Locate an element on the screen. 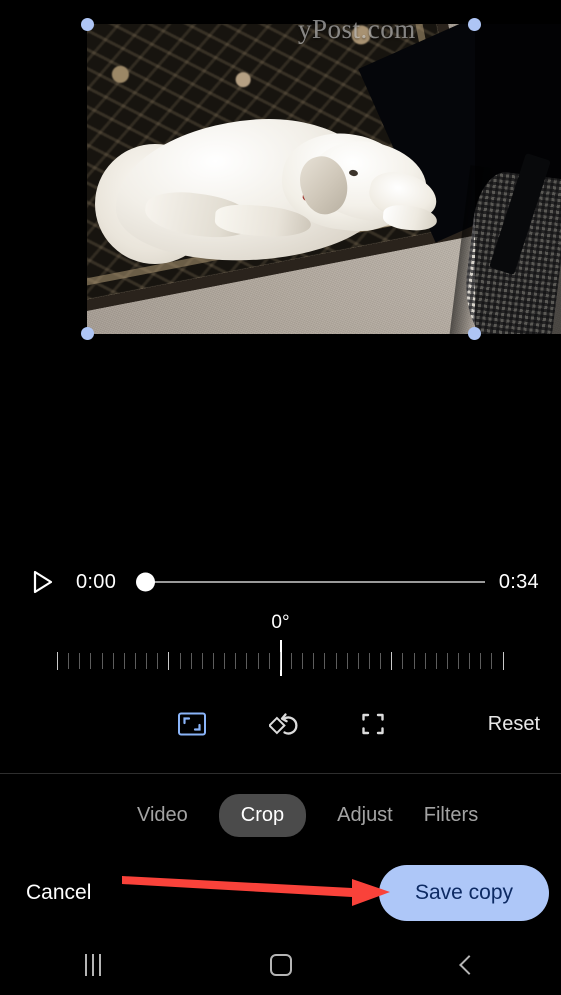 This screenshot has width=561, height=995. seek-bar is located at coordinates (310, 582).